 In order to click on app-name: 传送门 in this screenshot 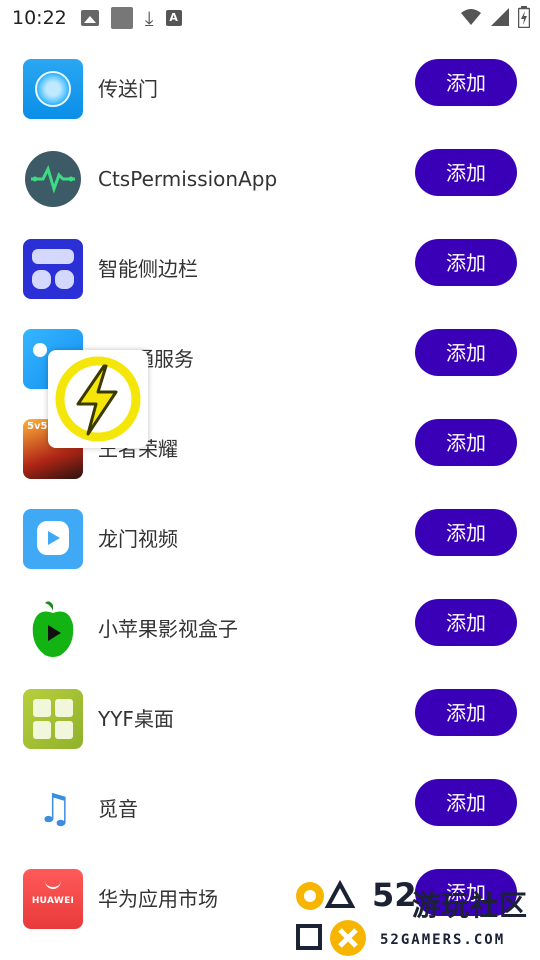, I will do `click(128, 89)`.